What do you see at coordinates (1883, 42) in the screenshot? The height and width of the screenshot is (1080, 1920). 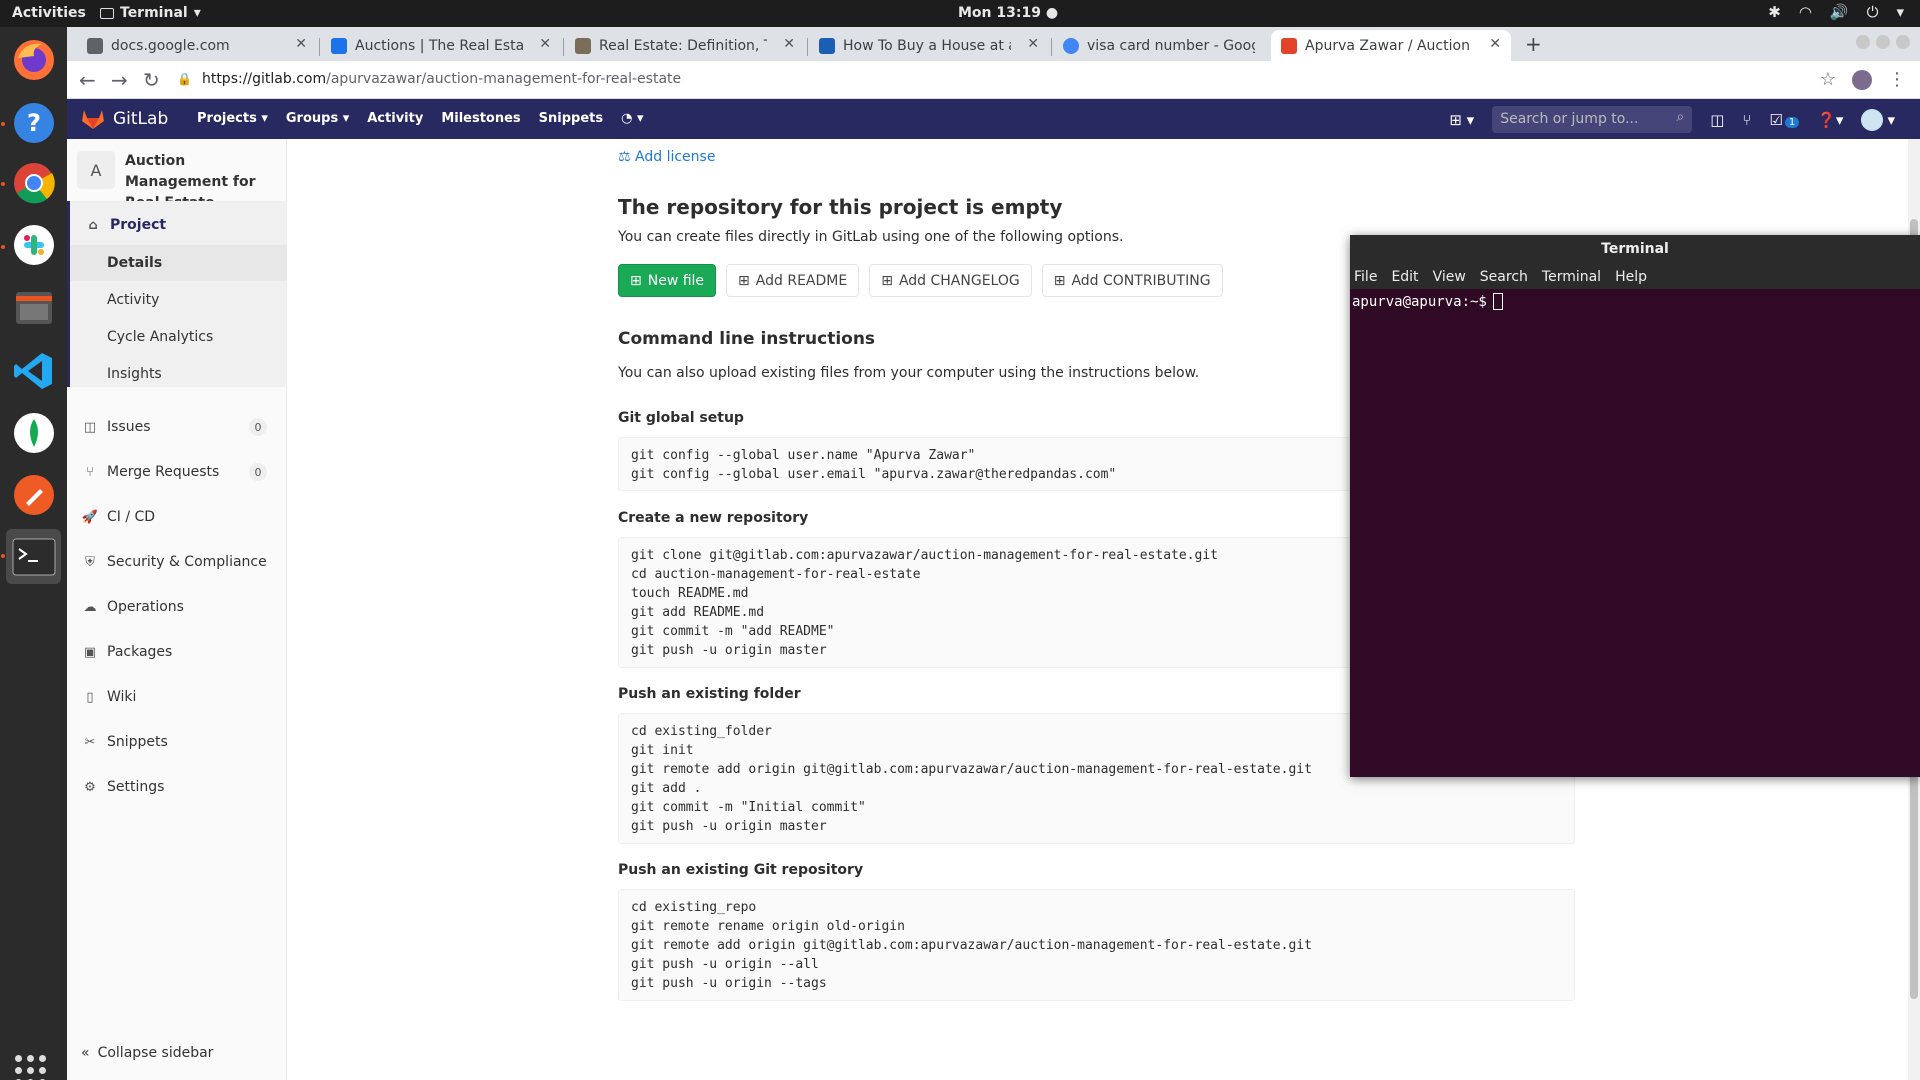 I see `maximize-icon` at bounding box center [1883, 42].